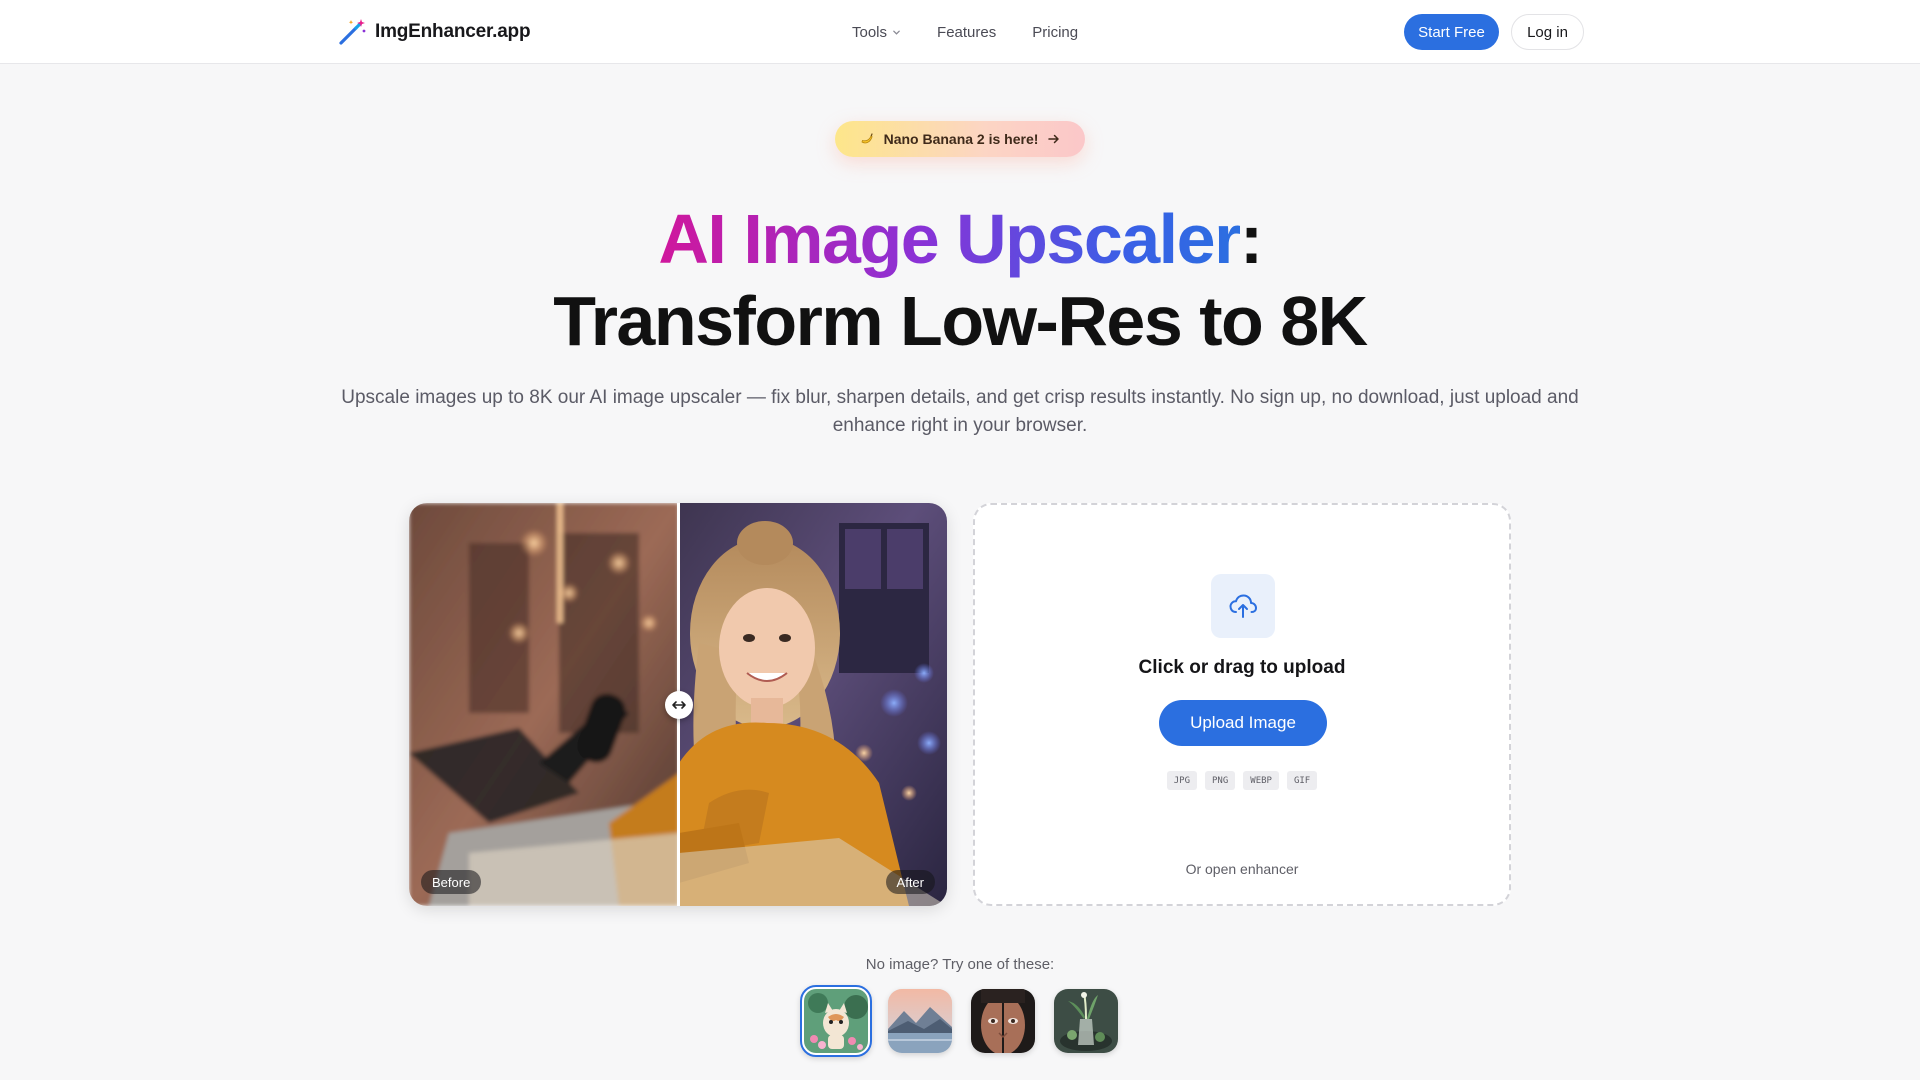 This screenshot has width=1920, height=1080. I want to click on portrait-face-thumbnail, so click(1003, 1021).